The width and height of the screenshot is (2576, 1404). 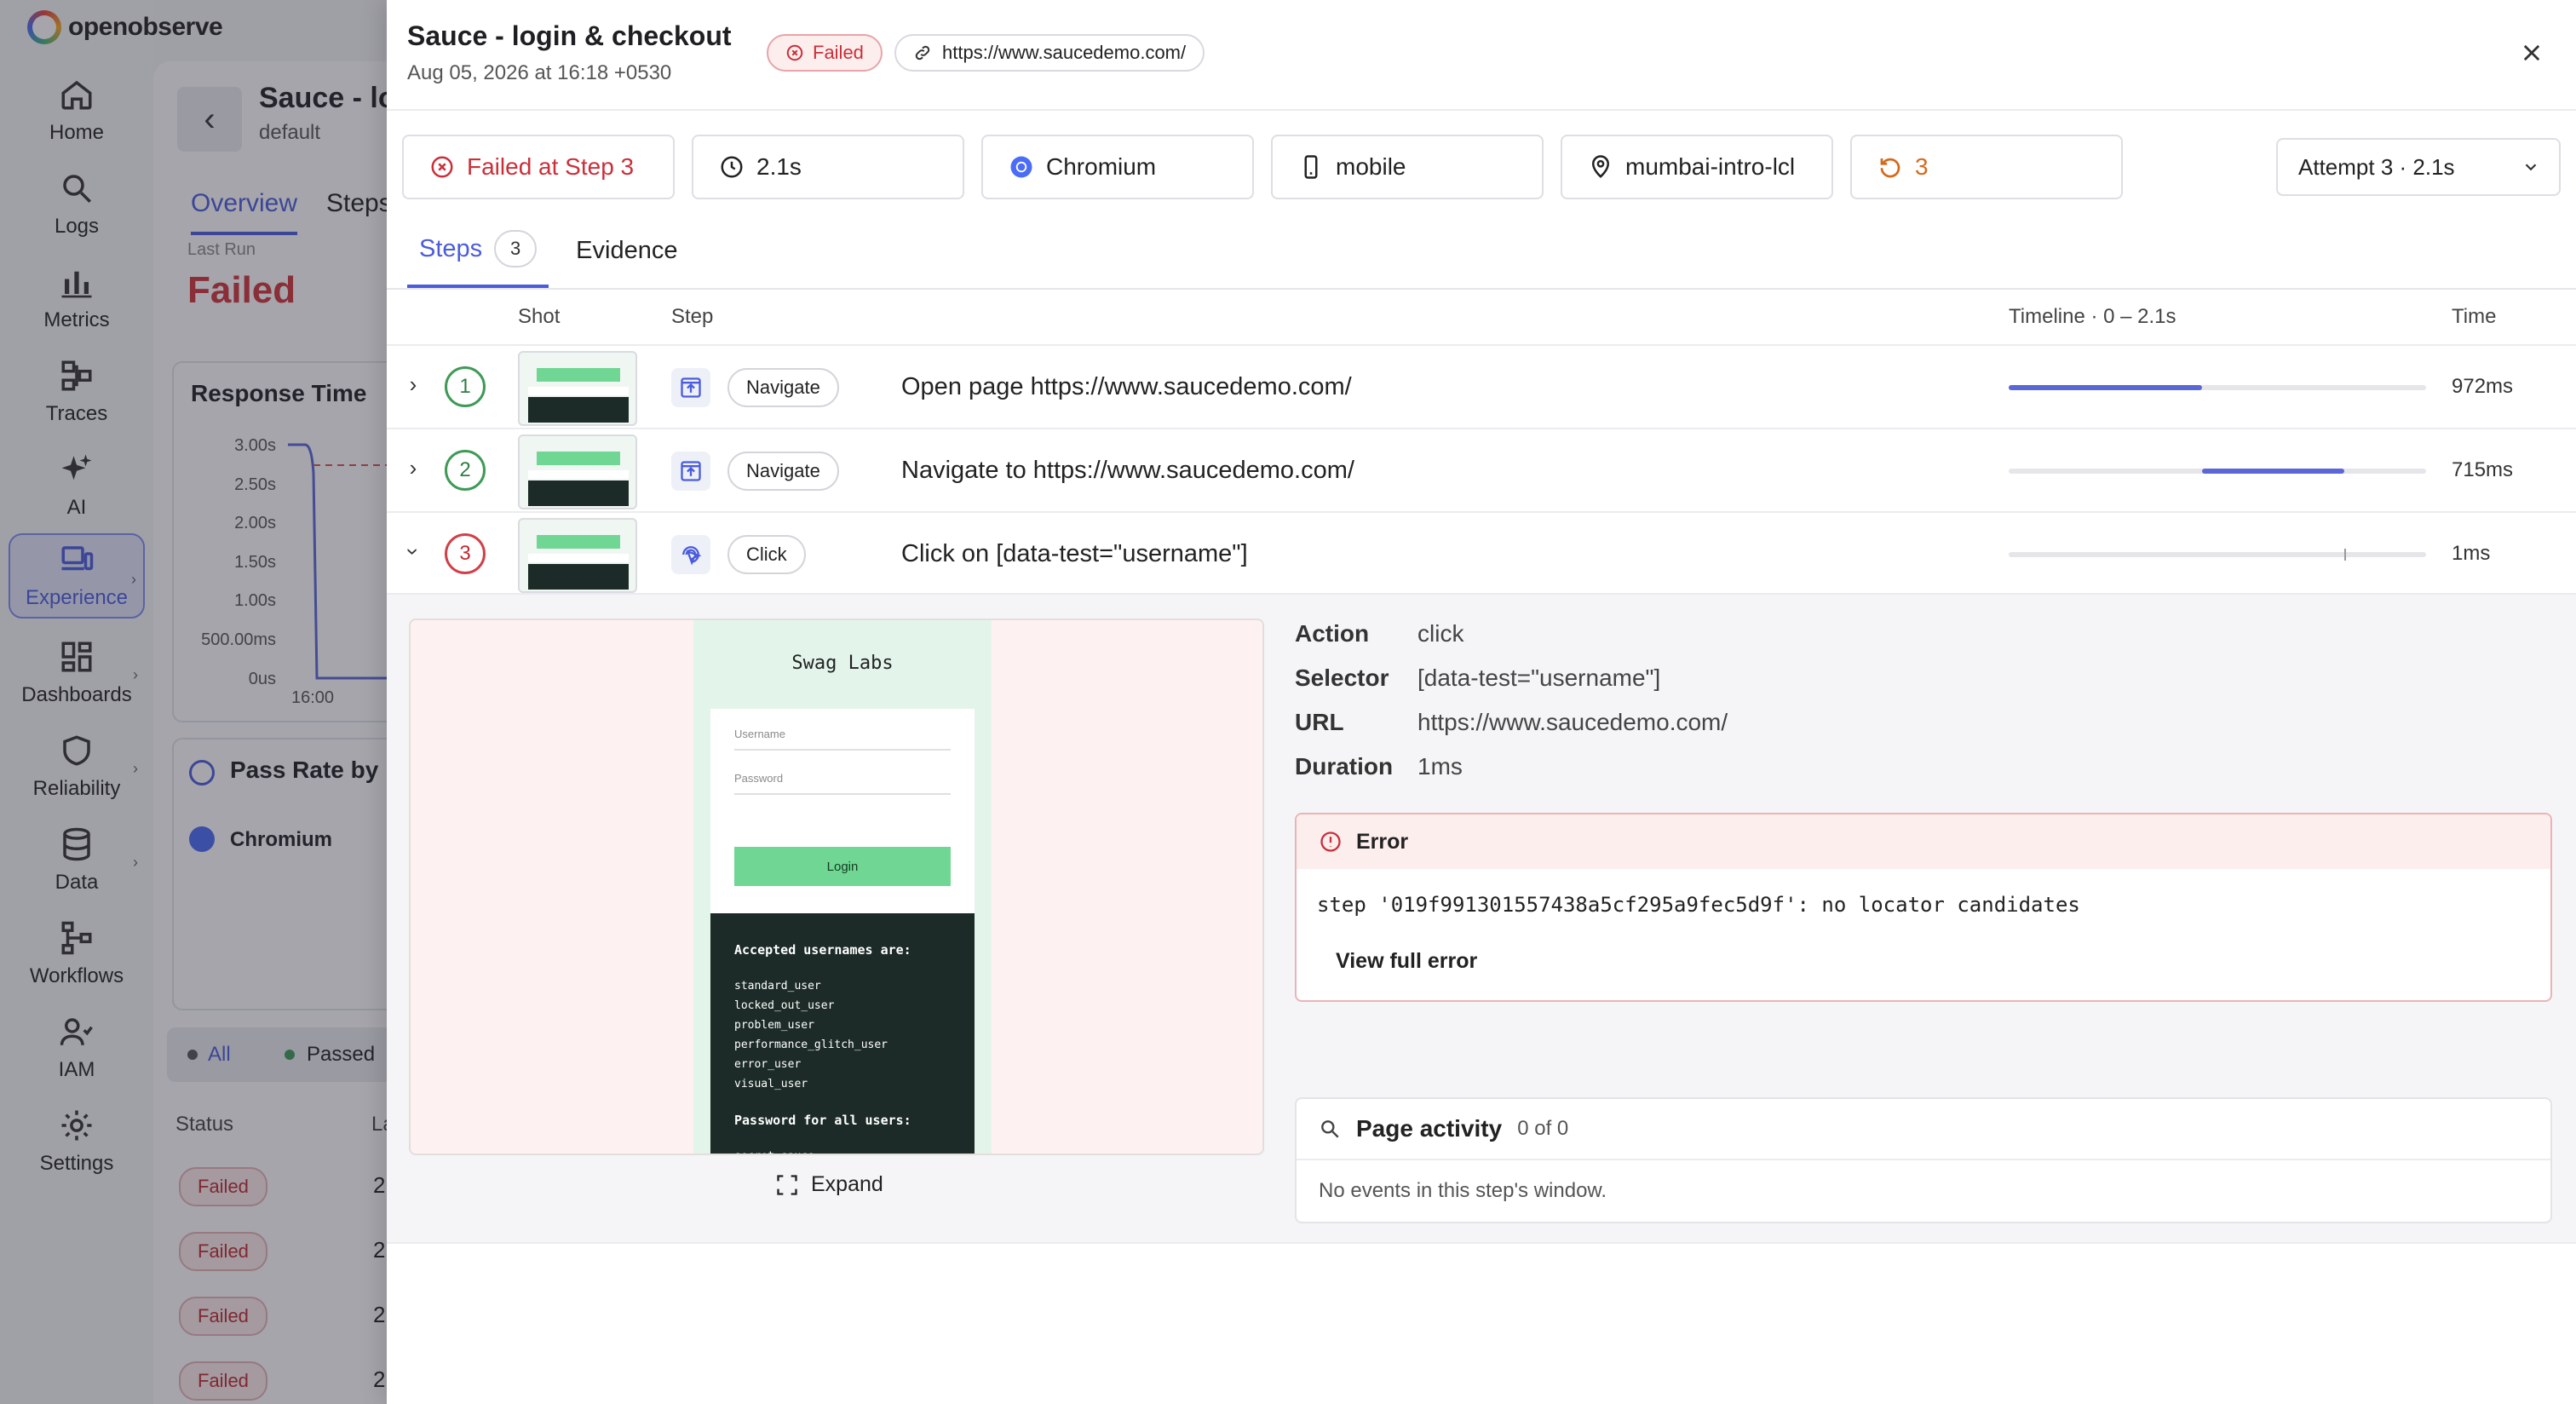 What do you see at coordinates (2483, 386) in the screenshot?
I see `step-time: 972ms` at bounding box center [2483, 386].